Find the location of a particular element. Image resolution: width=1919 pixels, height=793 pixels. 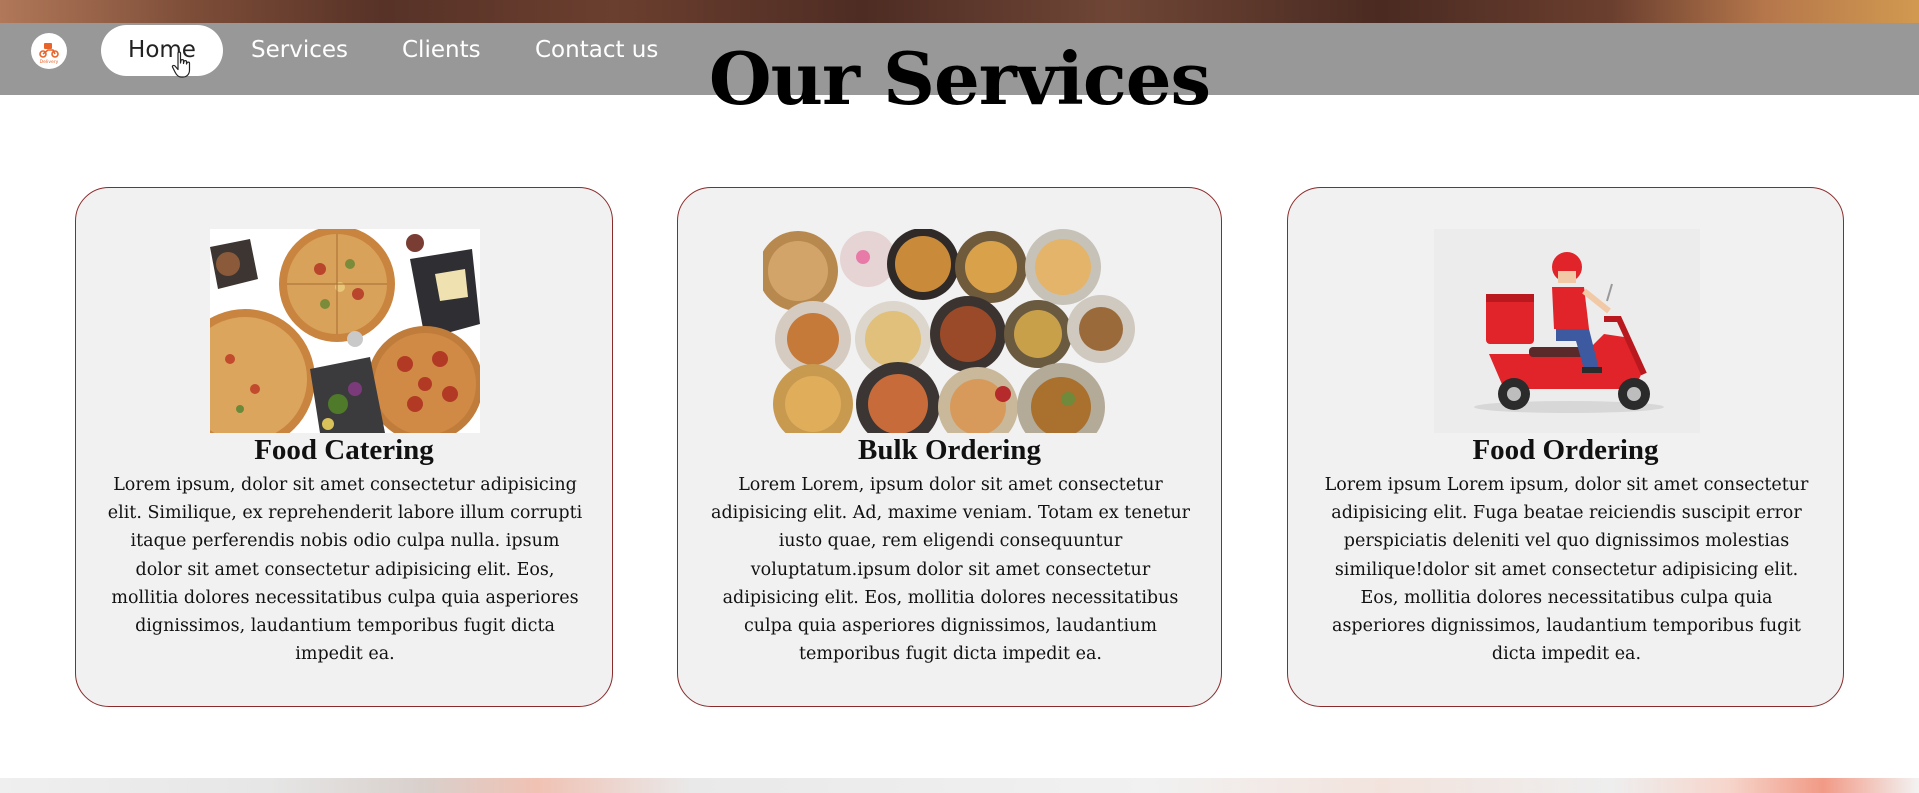

card-title: Food Ordering is located at coordinates (1565, 450).